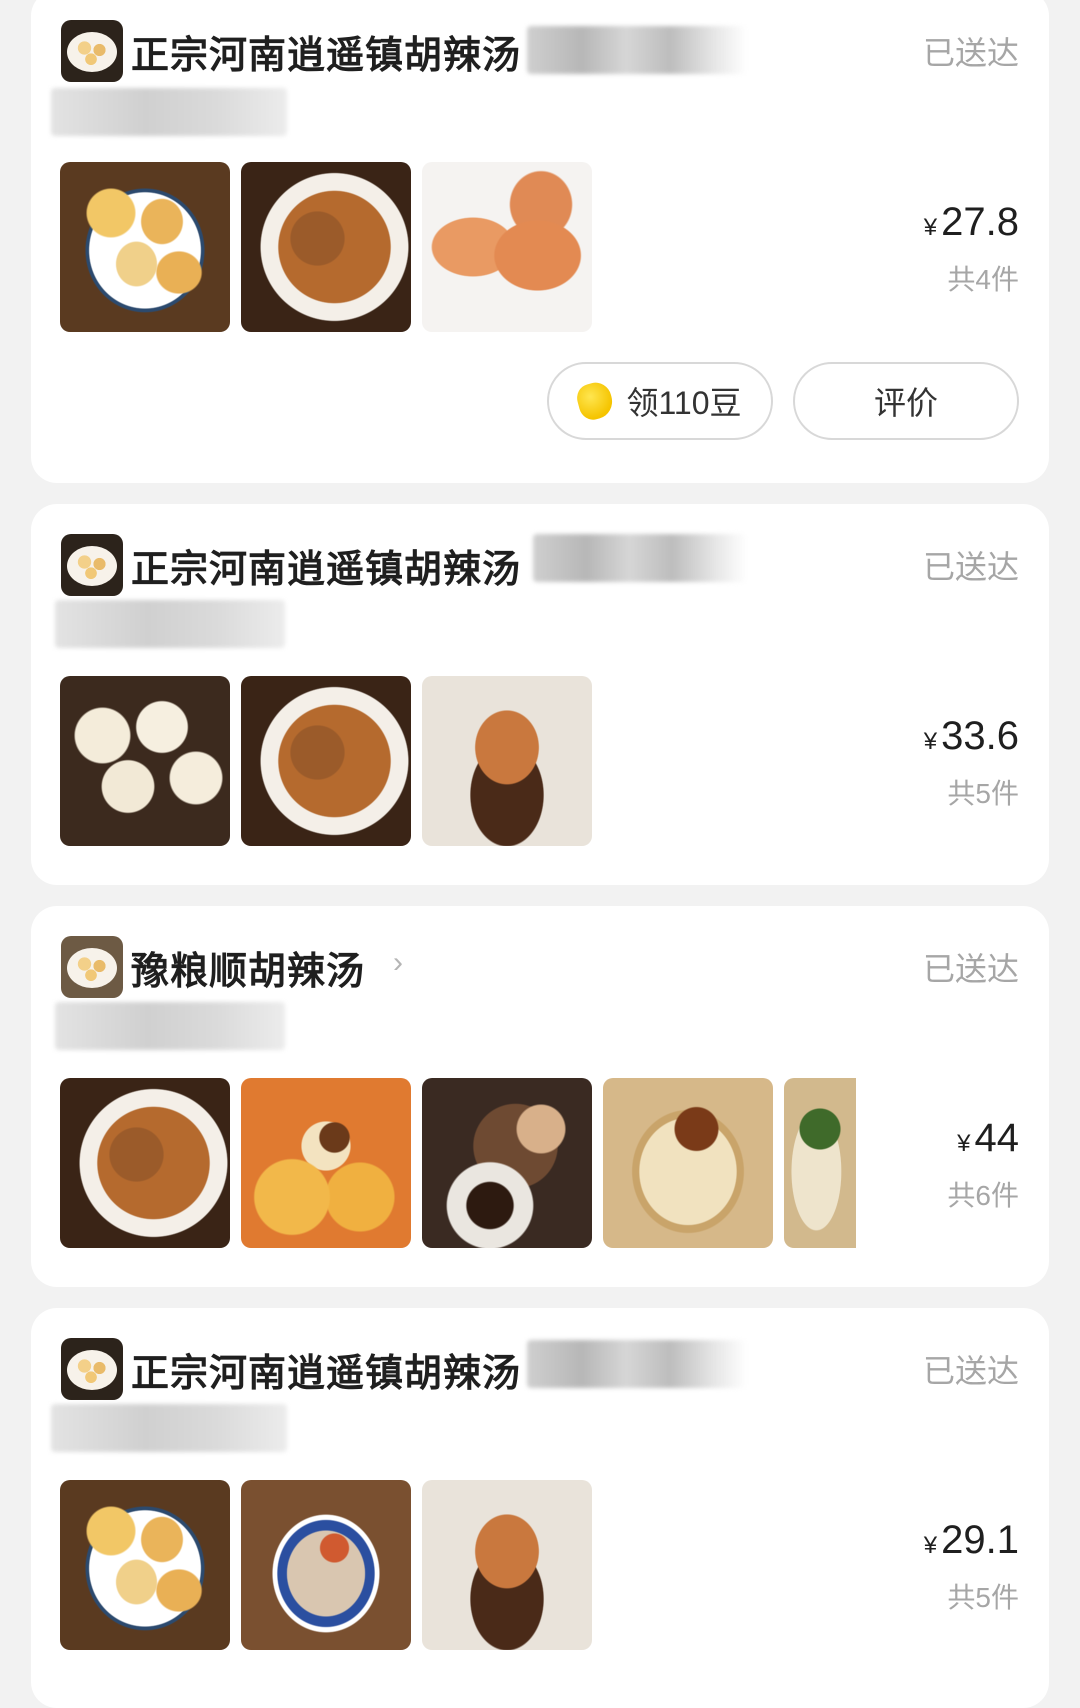 The image size is (1080, 1708). Describe the element at coordinates (983, 1195) in the screenshot. I see `item-count: 共6件` at that location.